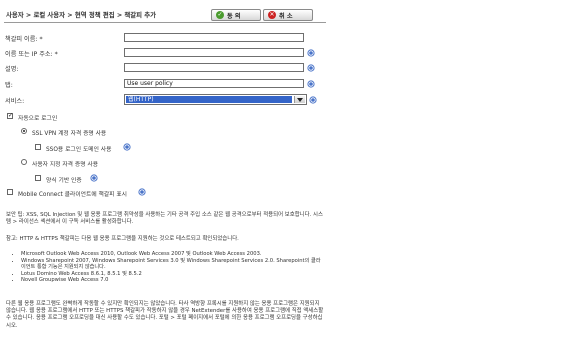  Describe the element at coordinates (38, 178) in the screenshot. I see `form-based-auth-checkbox` at that location.